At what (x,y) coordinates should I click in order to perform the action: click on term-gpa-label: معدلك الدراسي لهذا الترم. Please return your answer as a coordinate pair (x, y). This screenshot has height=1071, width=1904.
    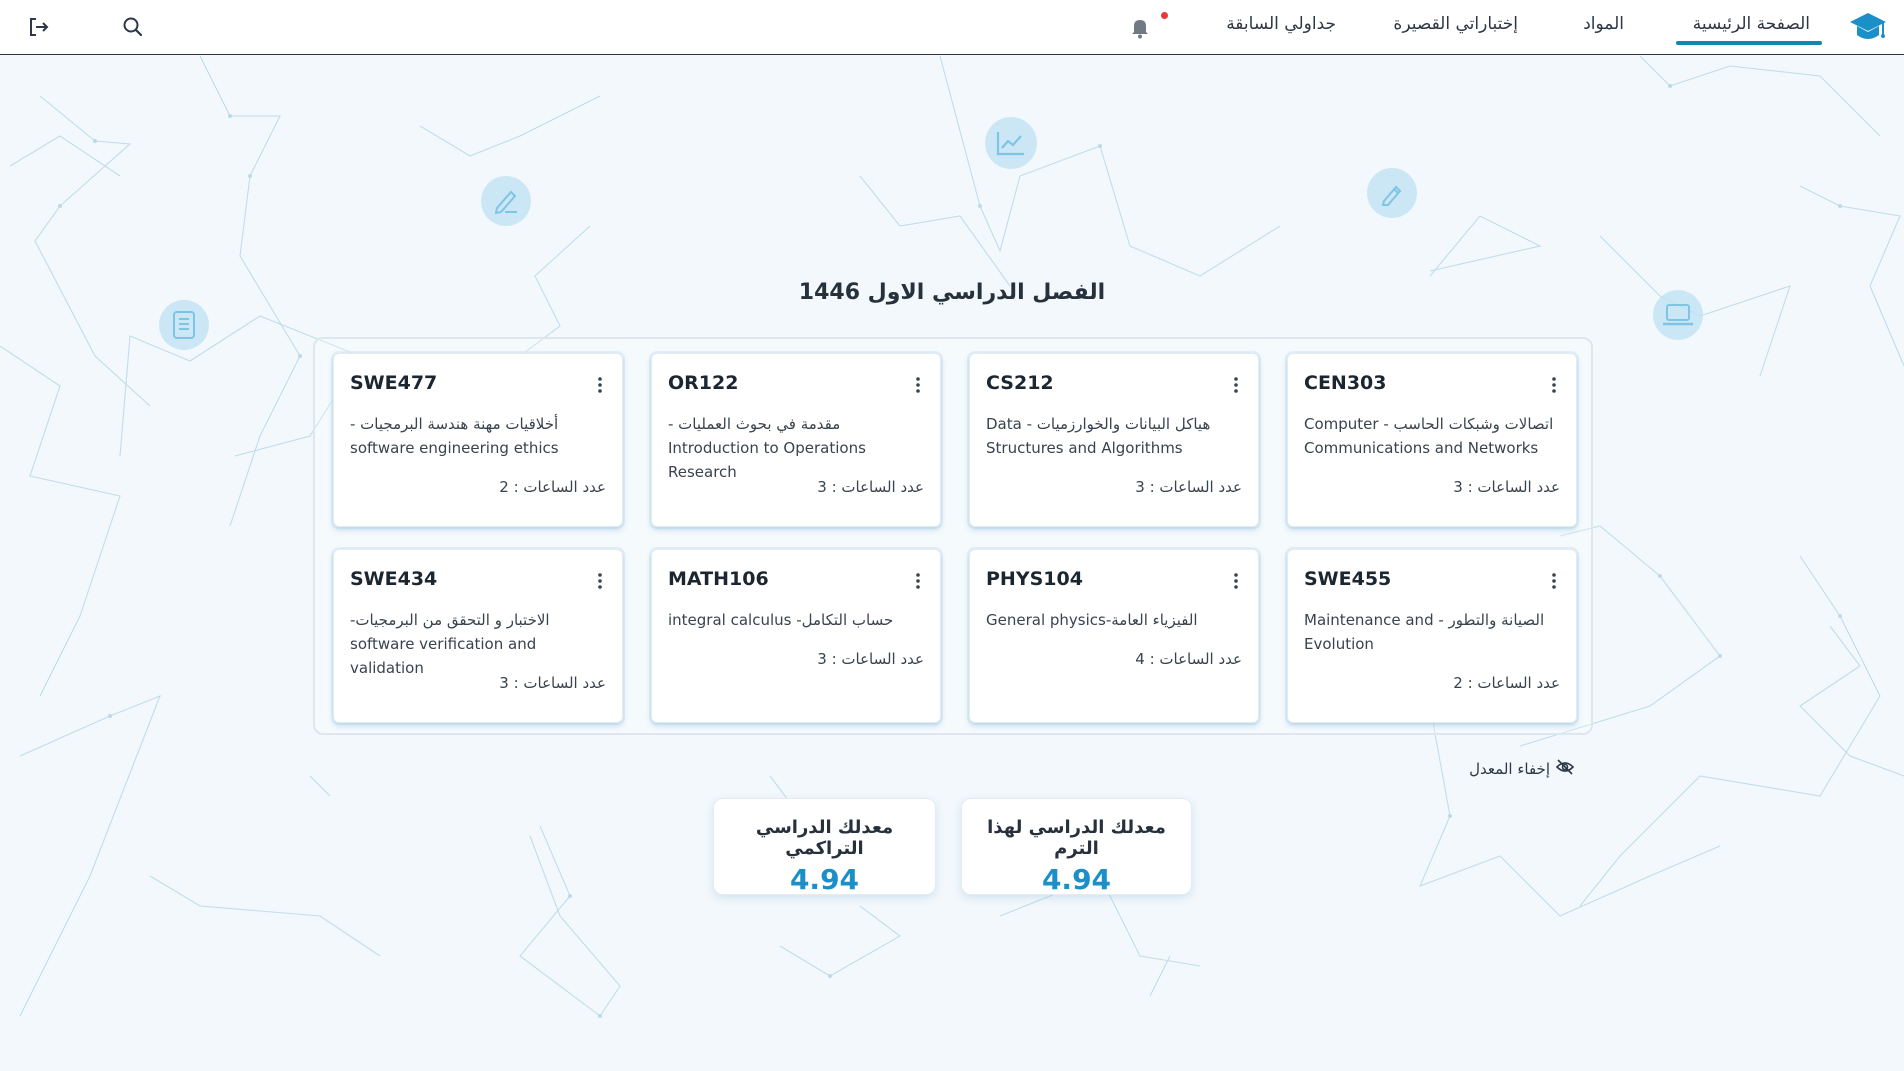
    Looking at the image, I should click on (1076, 838).